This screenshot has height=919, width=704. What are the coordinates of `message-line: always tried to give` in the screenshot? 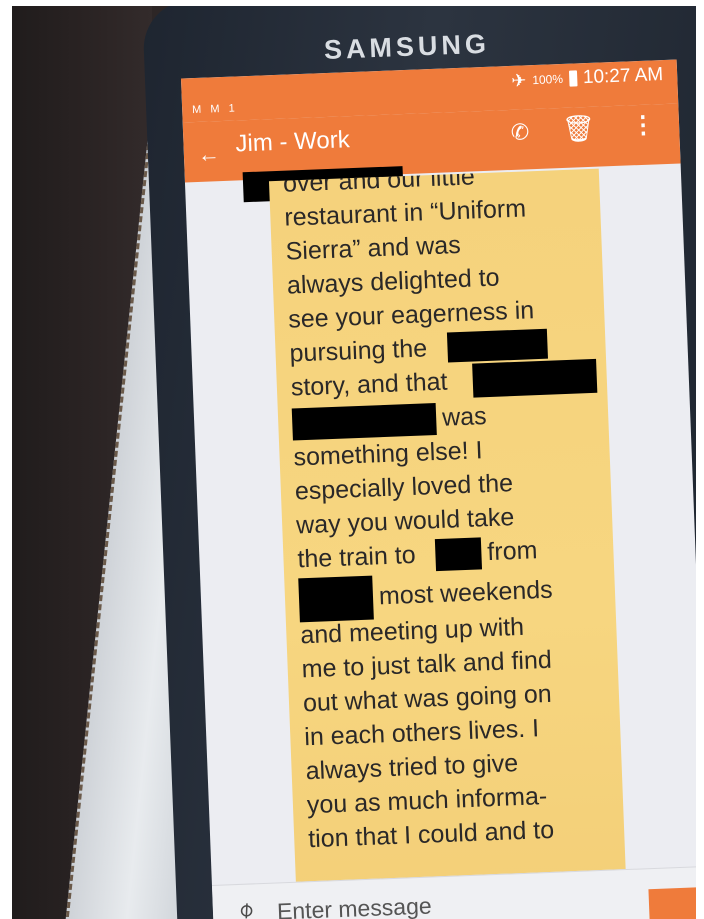 It's located at (412, 767).